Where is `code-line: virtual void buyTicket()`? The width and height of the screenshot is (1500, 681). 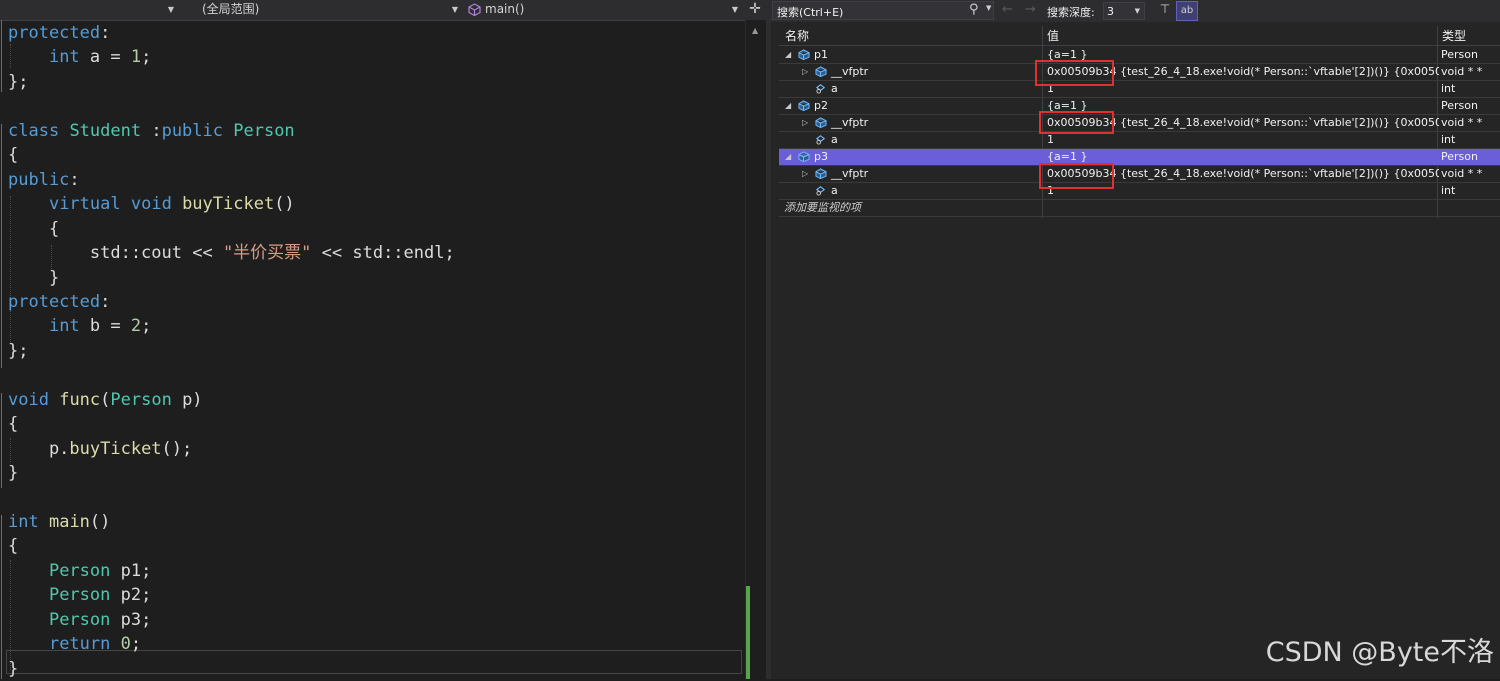
code-line: virtual void buyTicket() is located at coordinates (151, 204).